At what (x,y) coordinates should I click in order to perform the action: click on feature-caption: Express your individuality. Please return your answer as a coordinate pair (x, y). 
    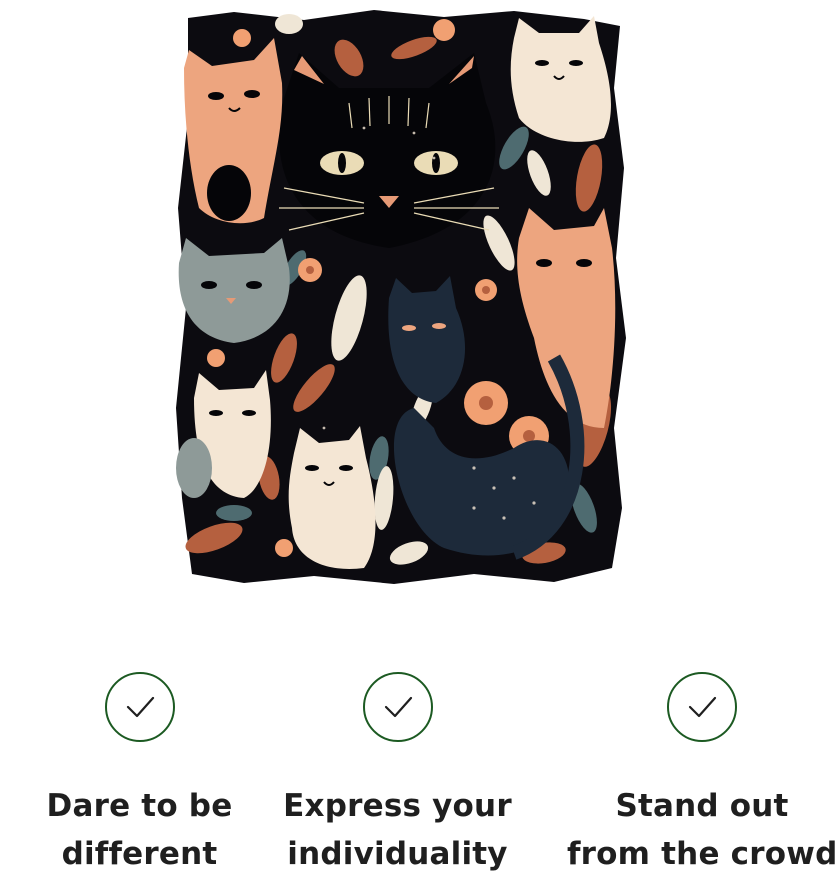
    Looking at the image, I should click on (397, 830).